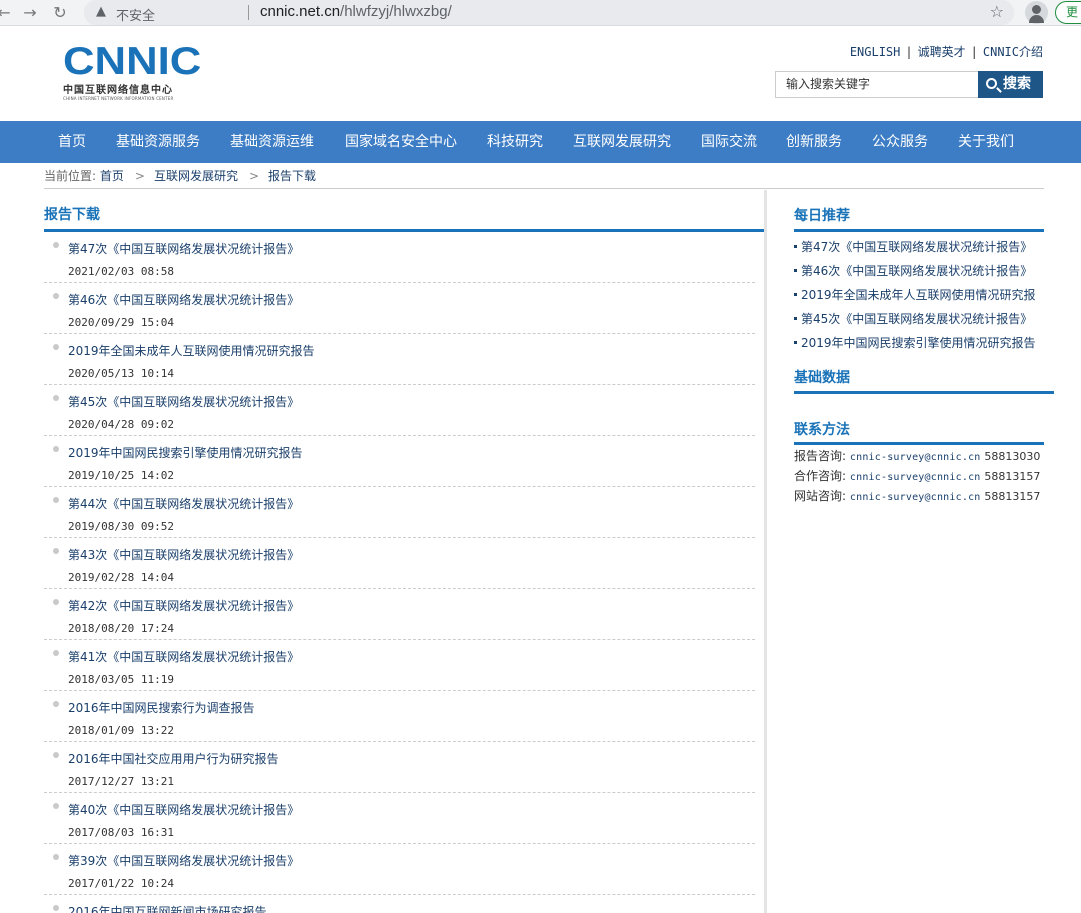 This screenshot has width=1081, height=913. What do you see at coordinates (1010, 84) in the screenshot?
I see `search-button: 搜索` at bounding box center [1010, 84].